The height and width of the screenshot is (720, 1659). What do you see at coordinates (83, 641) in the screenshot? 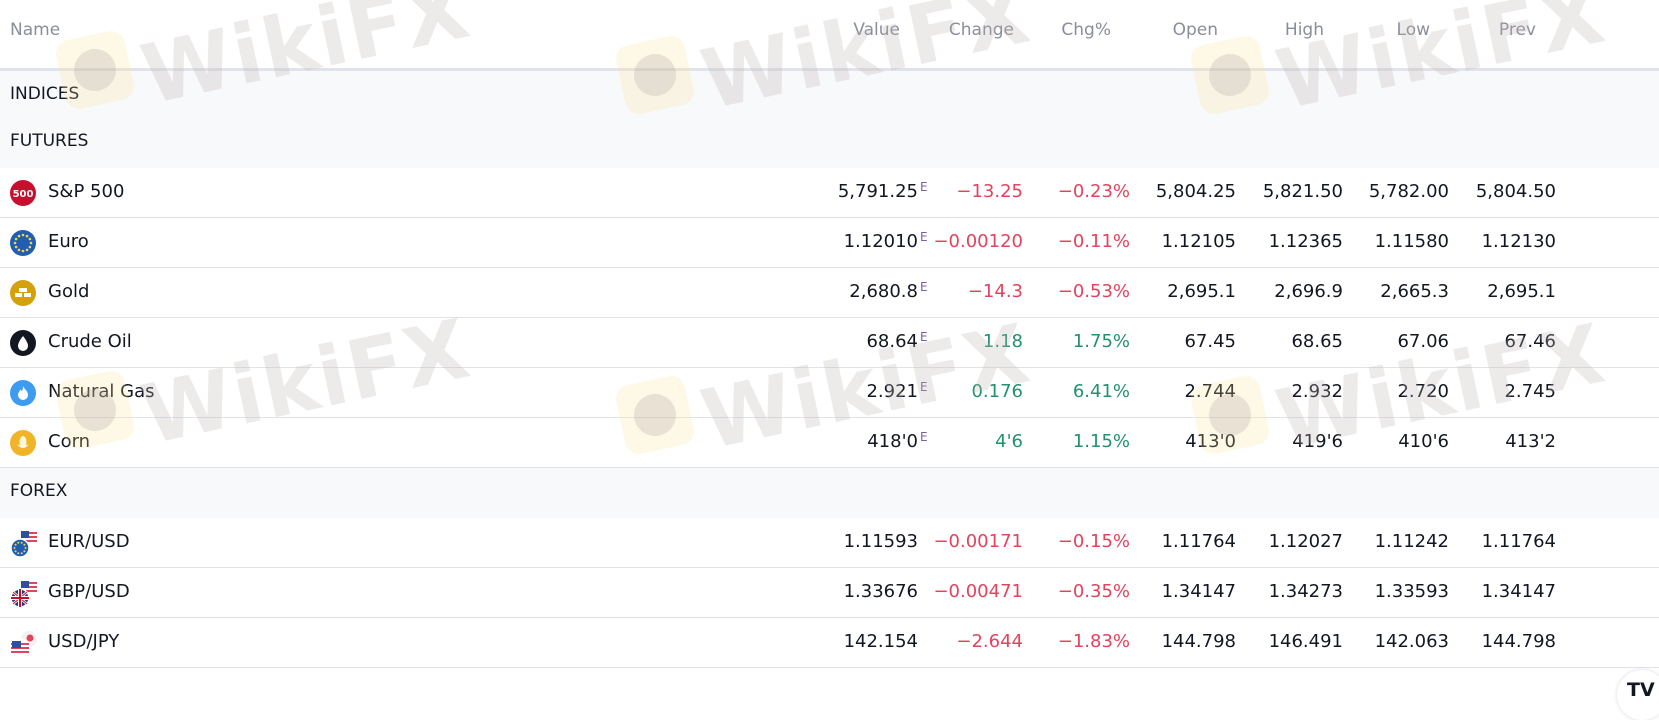
I see `symbol-name: USD/JPY` at bounding box center [83, 641].